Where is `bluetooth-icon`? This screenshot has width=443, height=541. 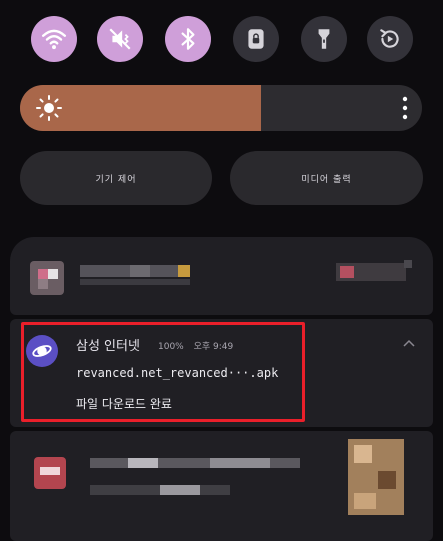 bluetooth-icon is located at coordinates (188, 39).